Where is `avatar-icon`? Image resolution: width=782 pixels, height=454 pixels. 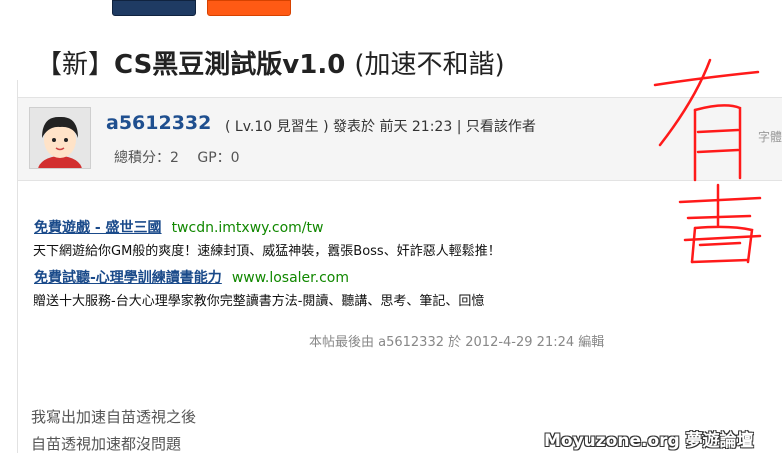
avatar-icon is located at coordinates (60, 146).